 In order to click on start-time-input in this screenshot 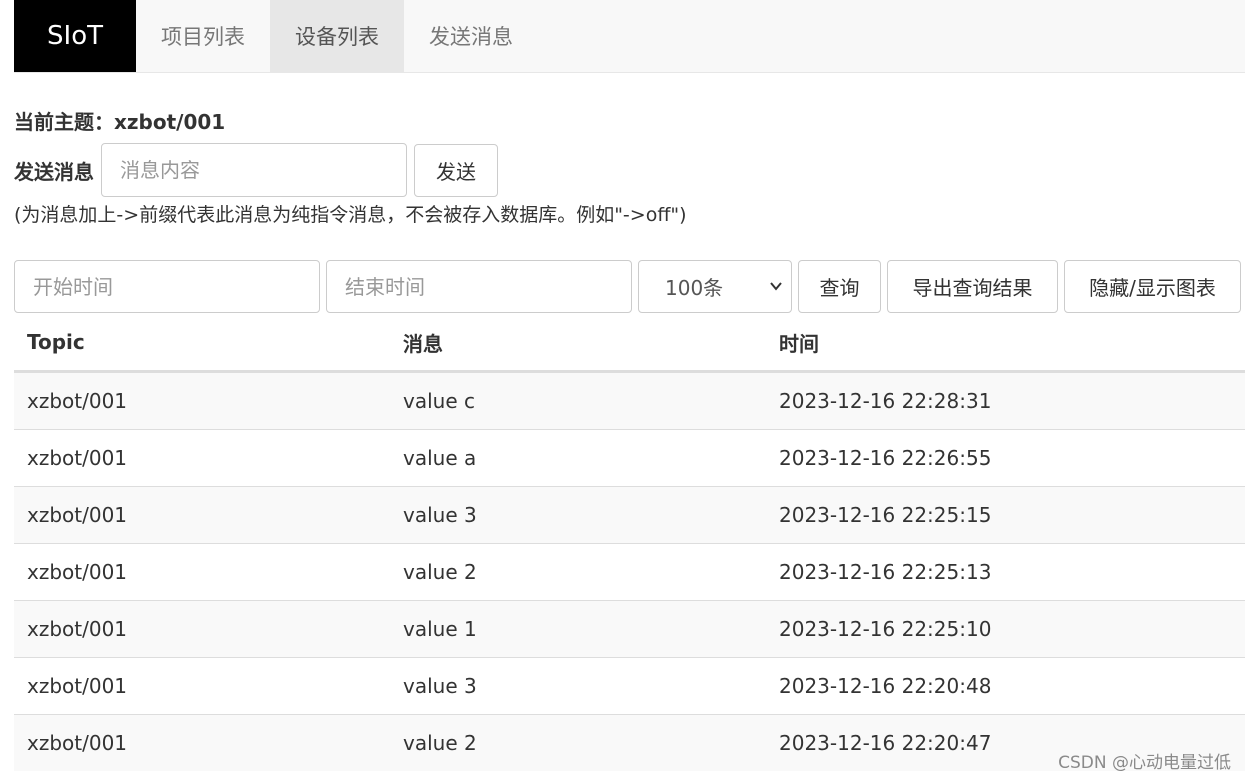, I will do `click(167, 286)`.